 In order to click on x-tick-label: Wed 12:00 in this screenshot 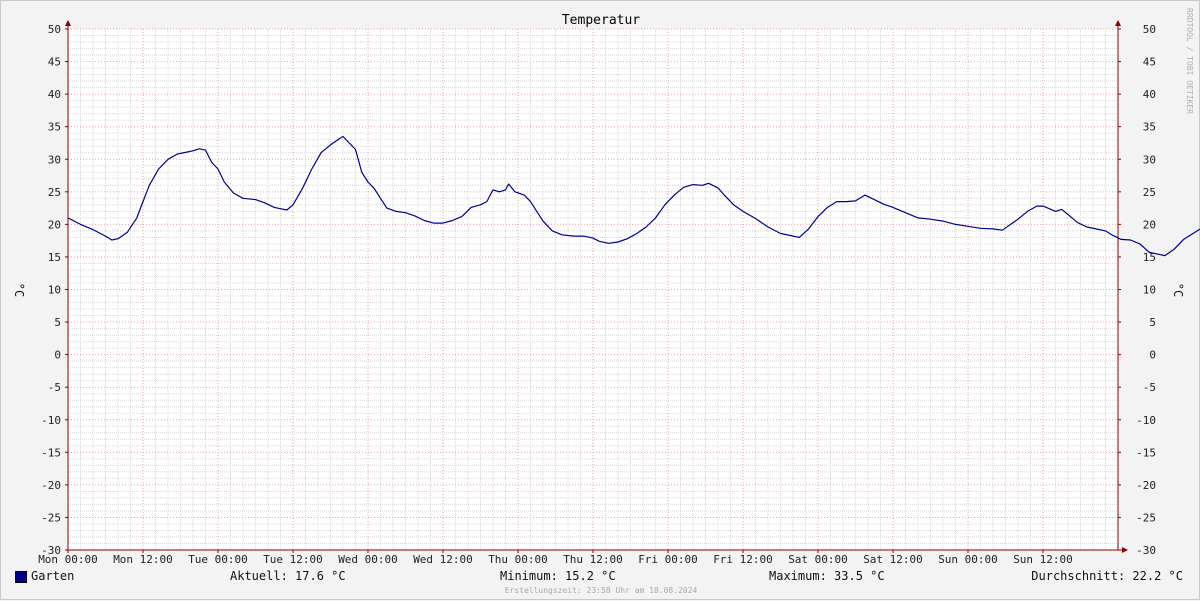, I will do `click(443, 559)`.